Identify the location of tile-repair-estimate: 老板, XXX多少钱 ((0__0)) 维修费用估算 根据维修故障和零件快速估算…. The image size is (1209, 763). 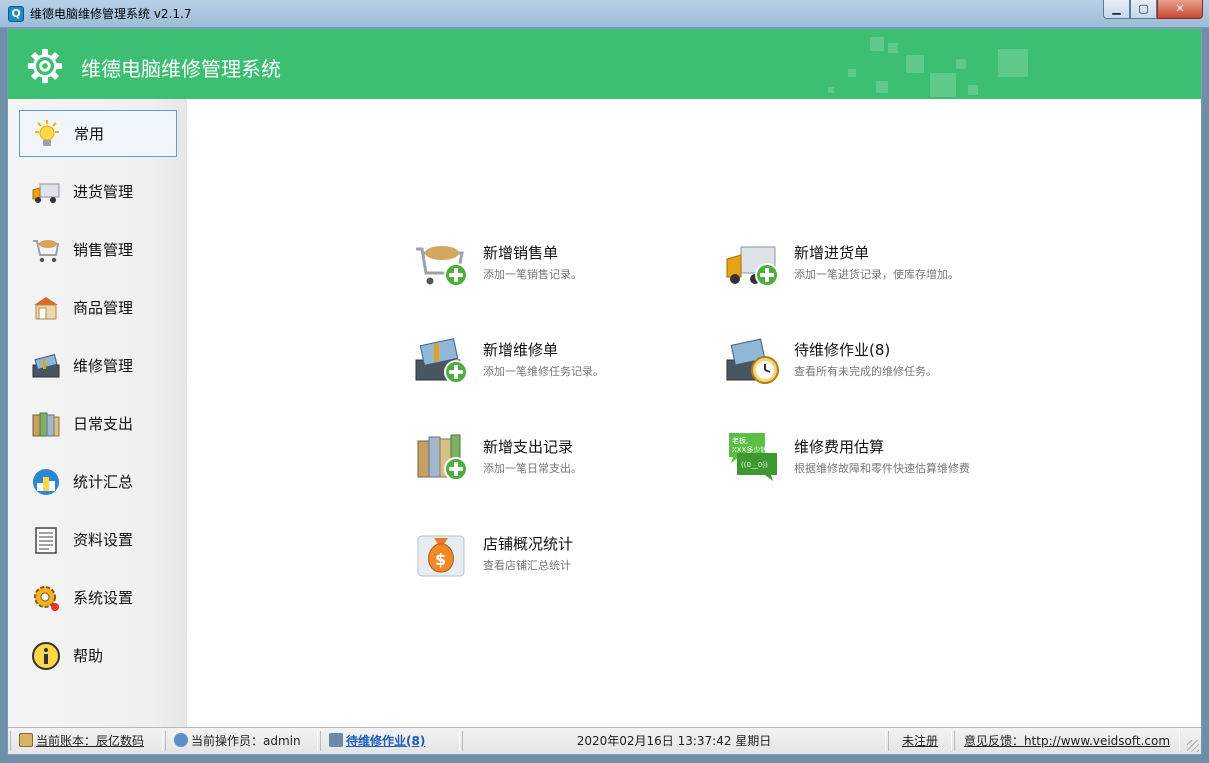
(875, 461).